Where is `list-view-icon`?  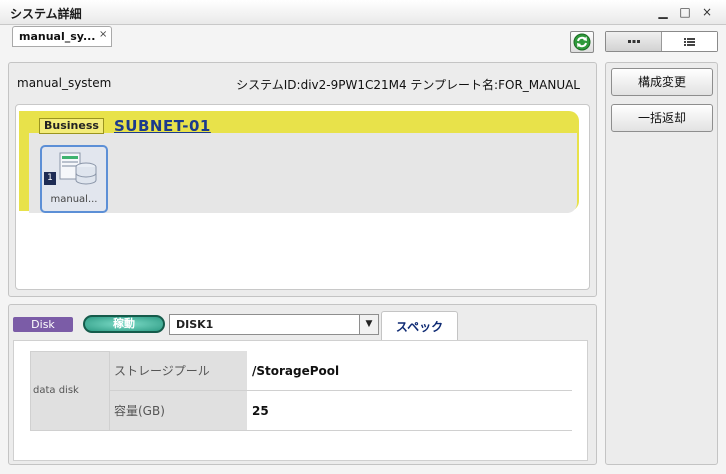 list-view-icon is located at coordinates (689, 42).